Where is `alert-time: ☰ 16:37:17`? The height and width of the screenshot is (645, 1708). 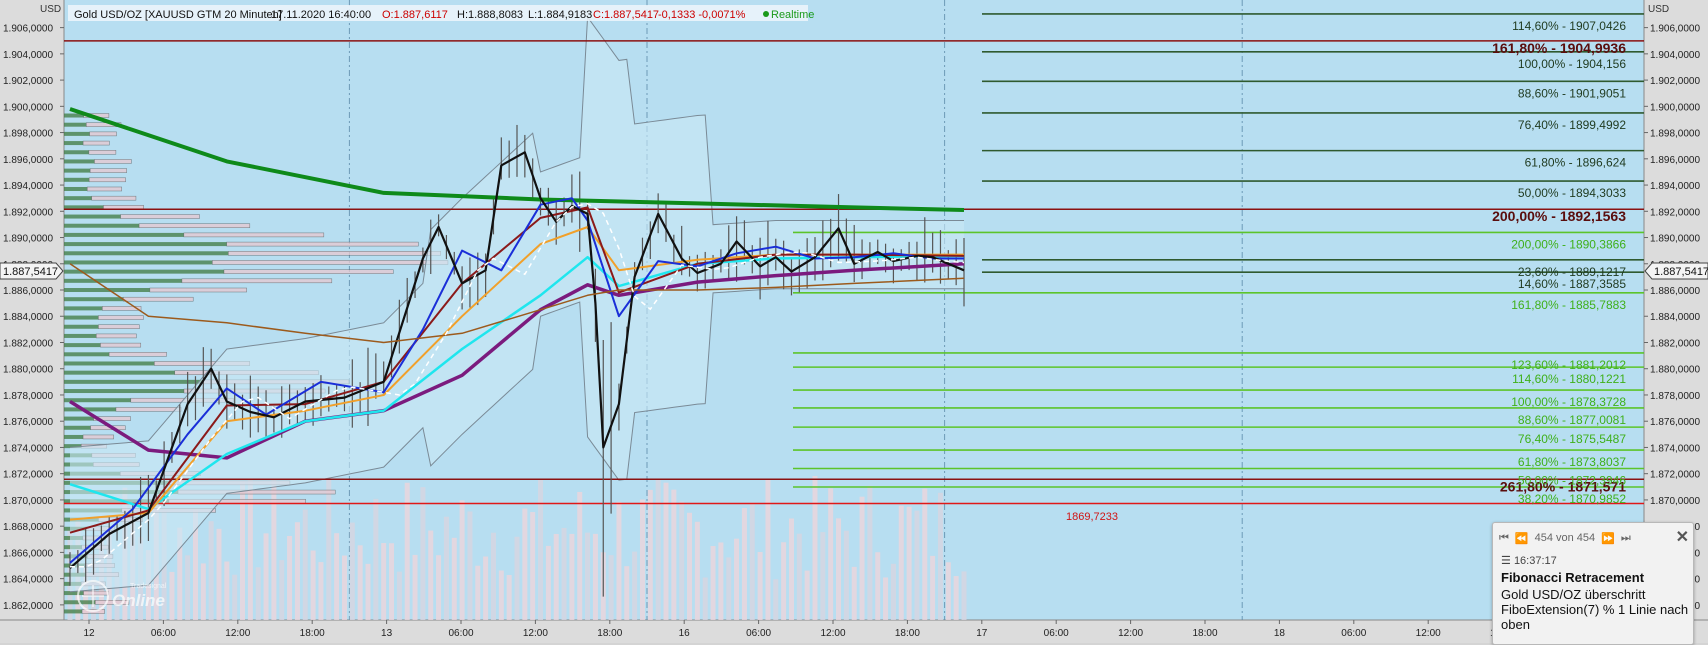 alert-time: ☰ 16:37:17 is located at coordinates (1529, 560).